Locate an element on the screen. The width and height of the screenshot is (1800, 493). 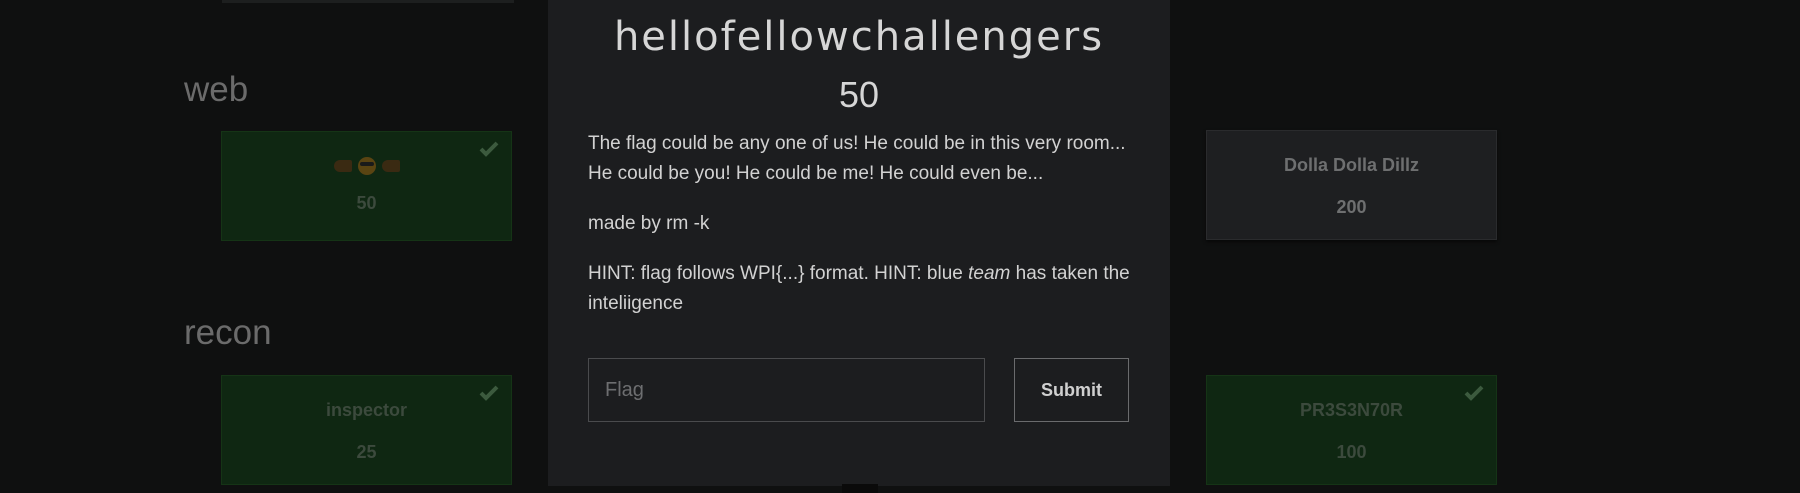
challenge-name: Dolla Dolla Dillz is located at coordinates (1351, 165).